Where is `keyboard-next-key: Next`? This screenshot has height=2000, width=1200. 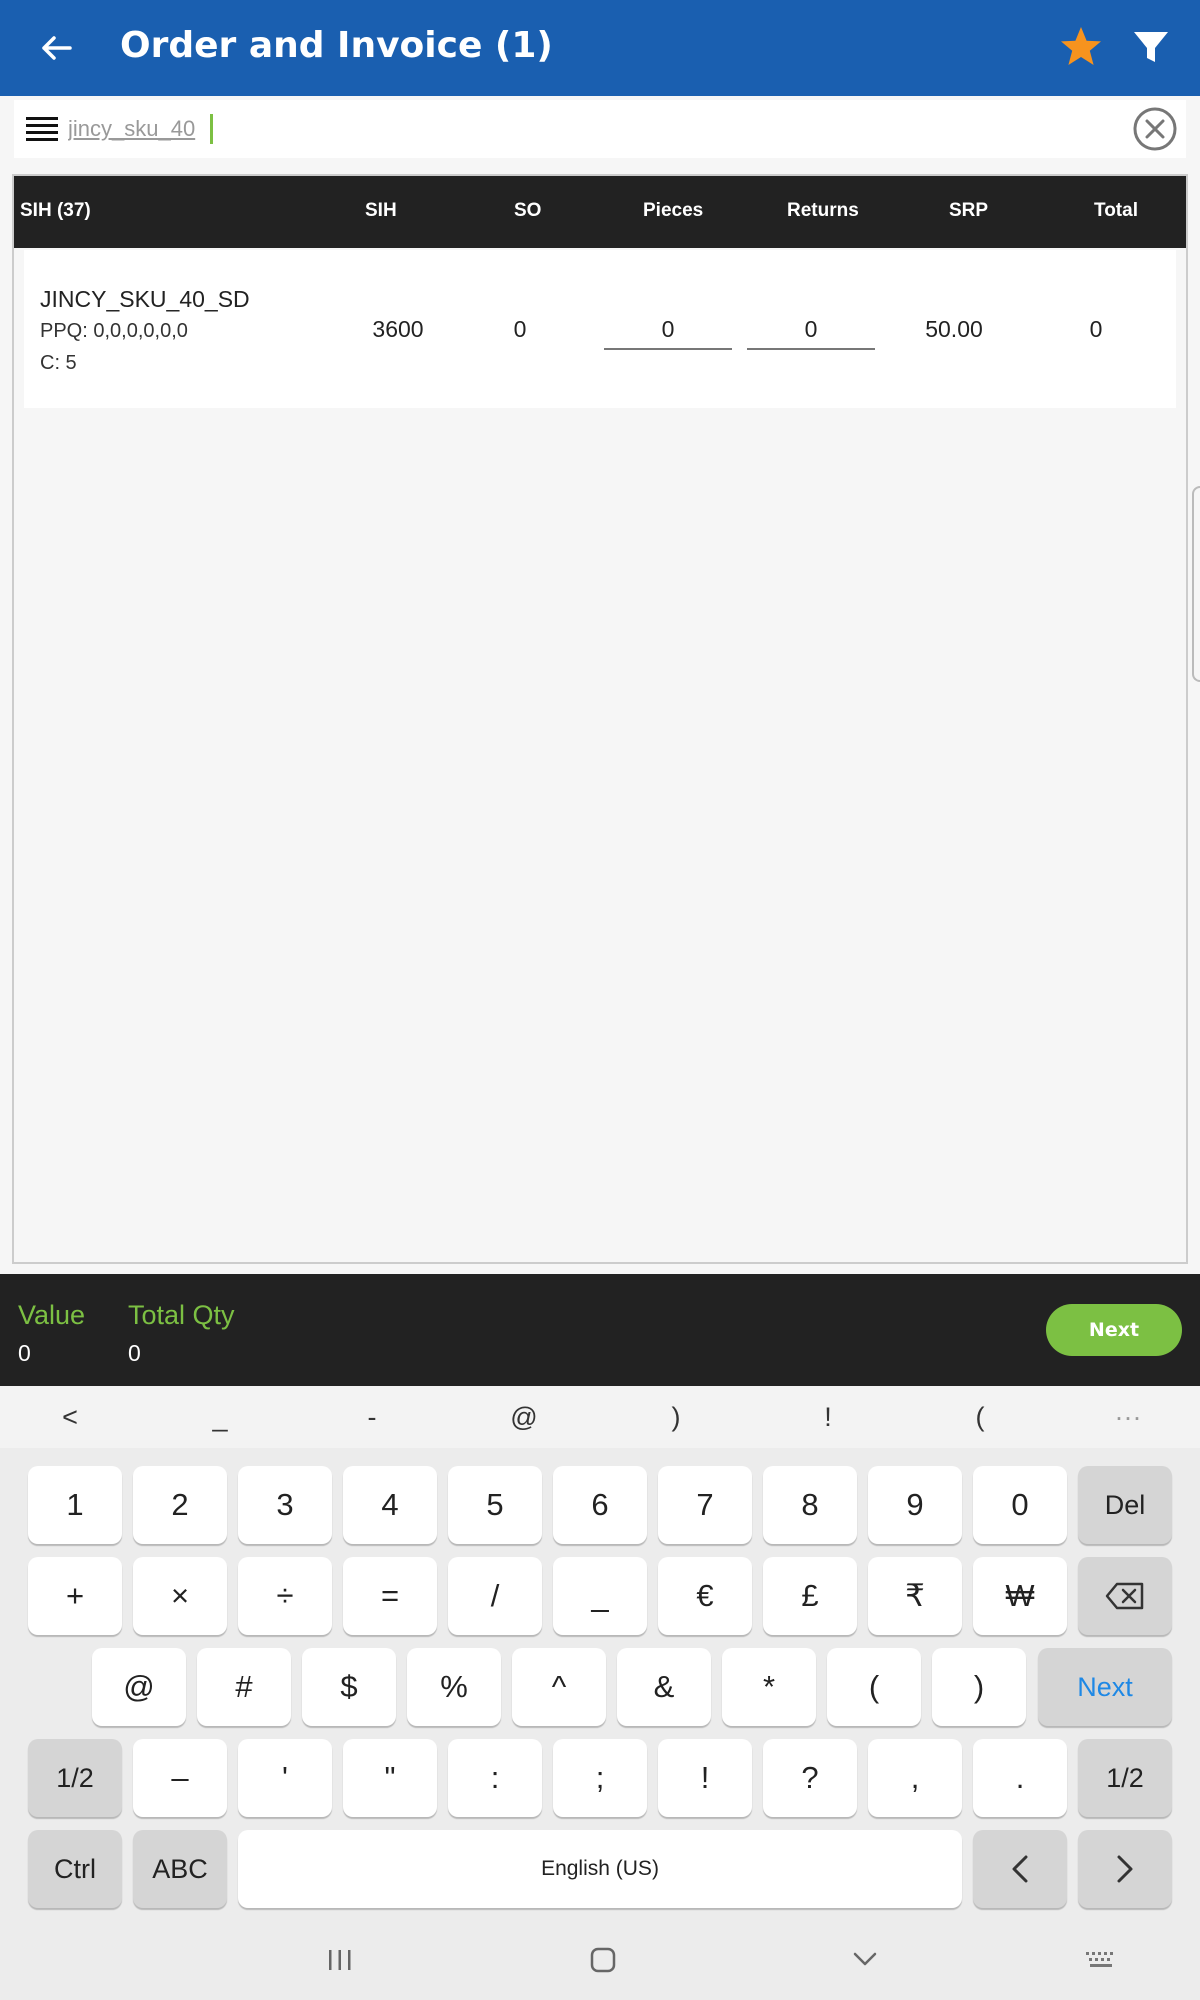
keyboard-next-key: Next is located at coordinates (1105, 1687).